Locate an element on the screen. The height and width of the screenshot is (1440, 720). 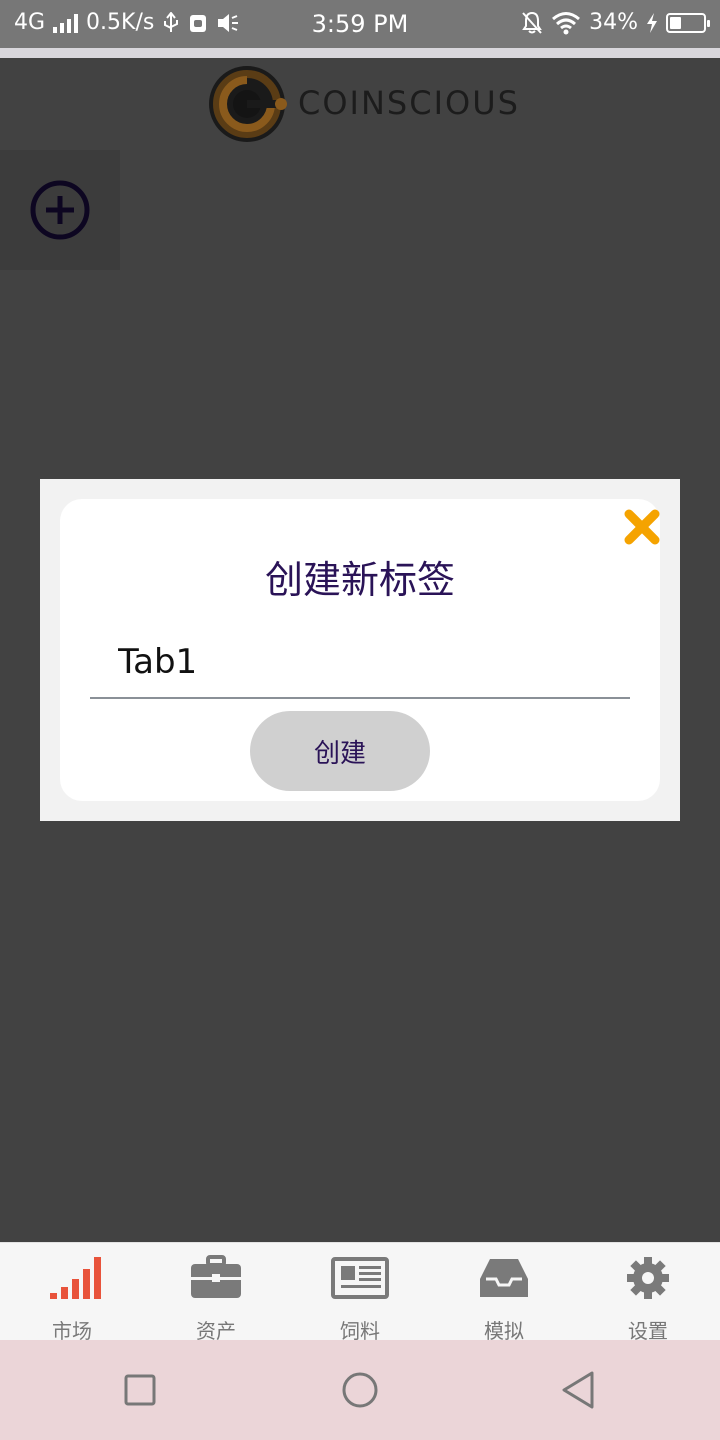
bottom-tab-bar: 市场 资产 饲料 模拟 设置 is located at coordinates (360, 1292).